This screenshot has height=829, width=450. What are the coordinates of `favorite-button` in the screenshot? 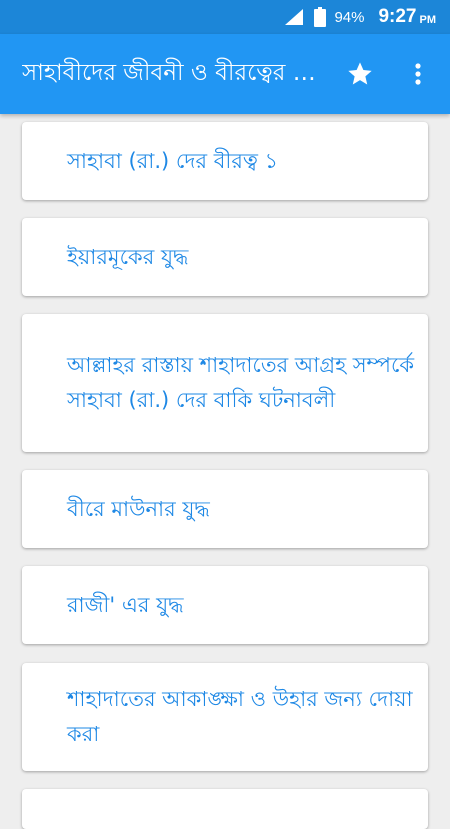 It's located at (360, 74).